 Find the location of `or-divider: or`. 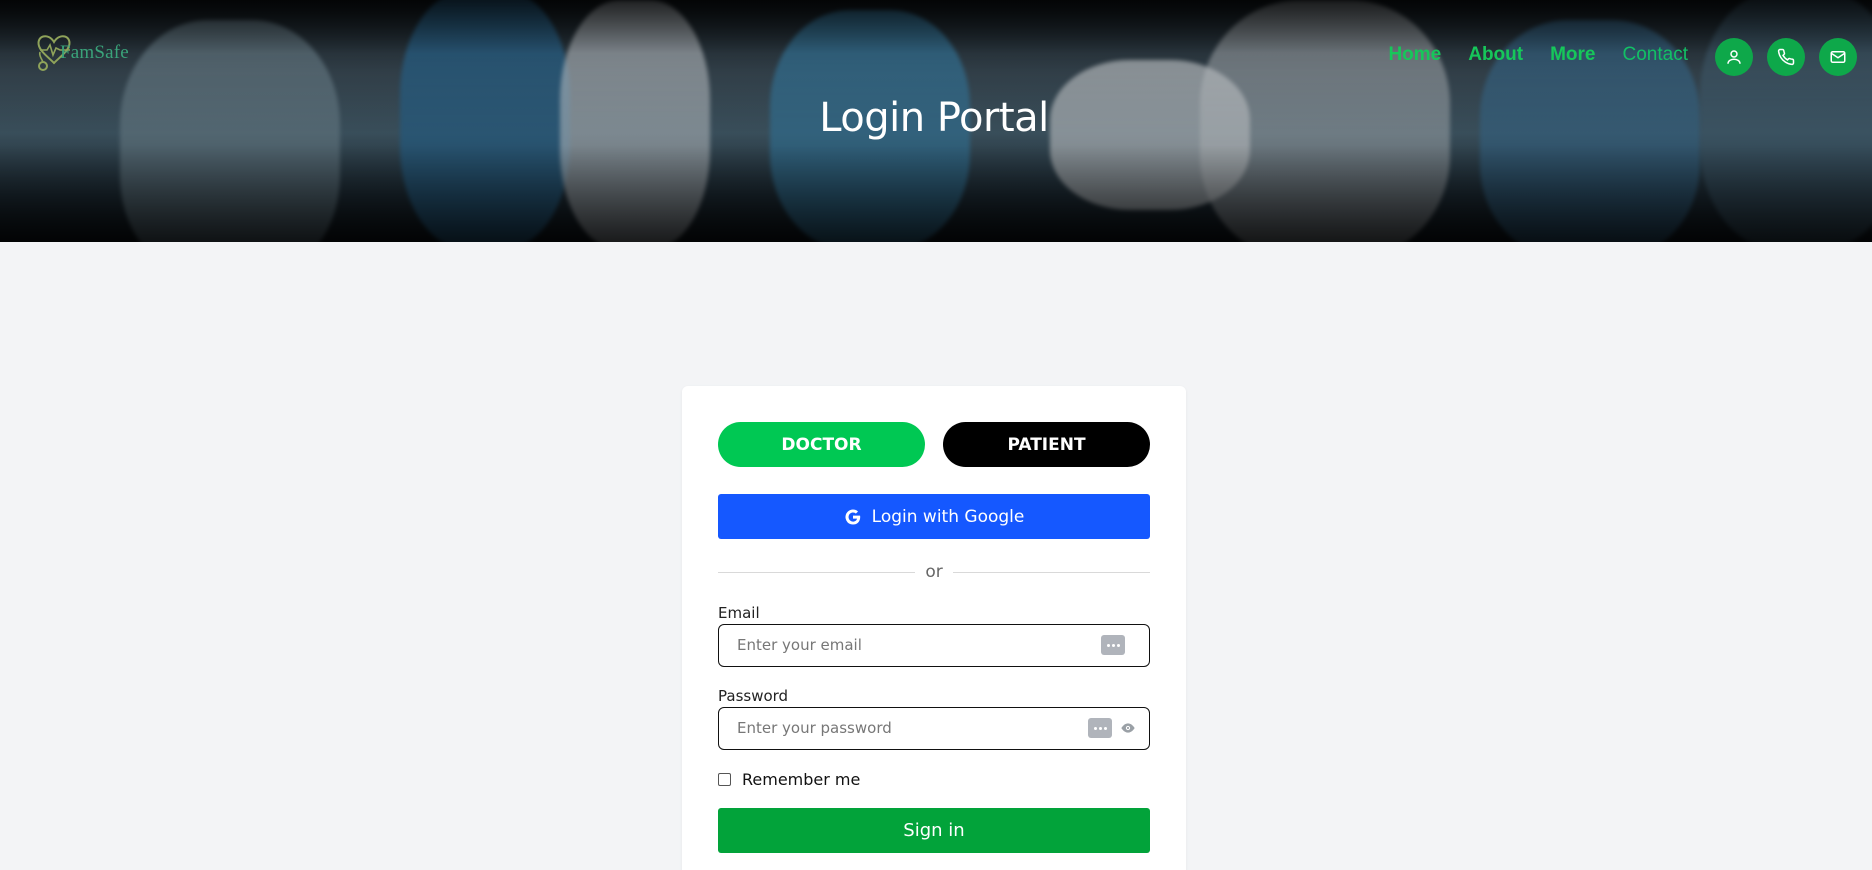

or-divider: or is located at coordinates (934, 572).